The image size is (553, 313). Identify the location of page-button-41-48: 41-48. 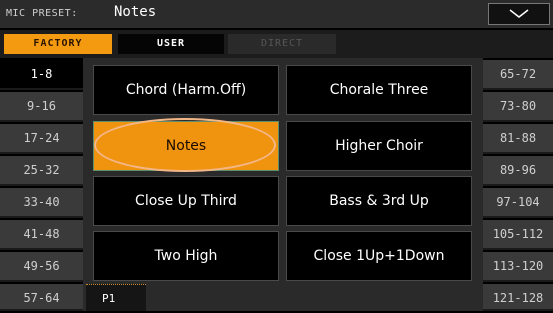
(41, 235).